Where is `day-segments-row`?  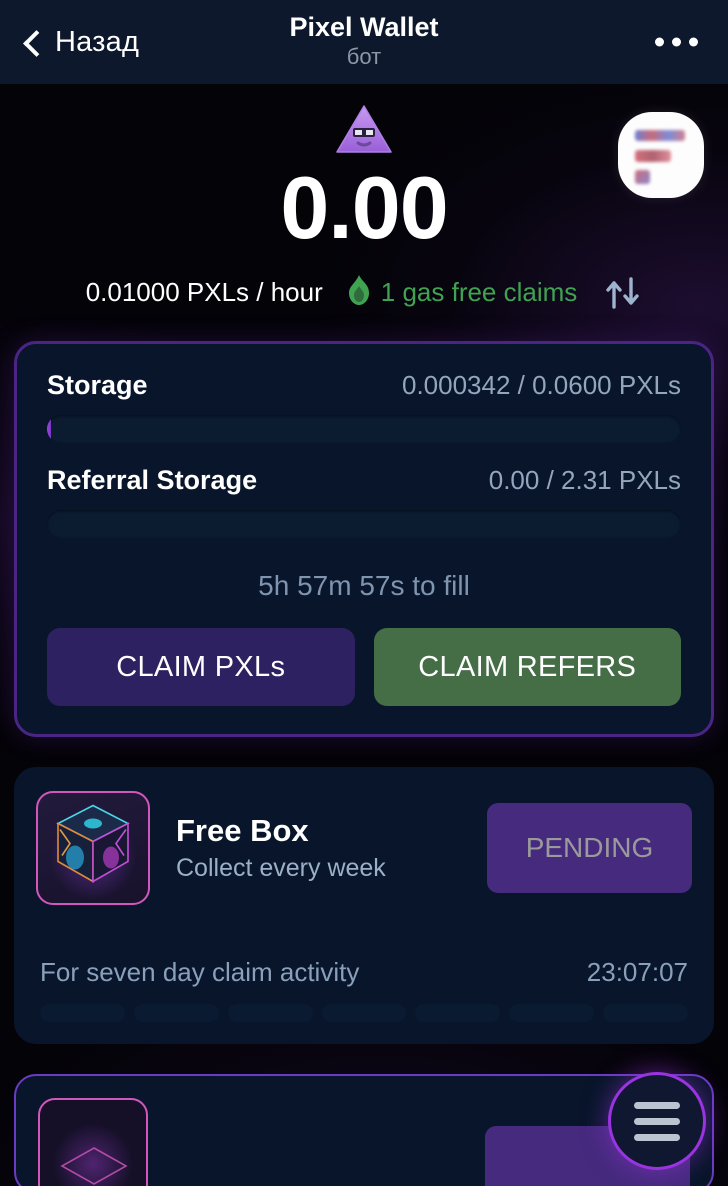
day-segments-row is located at coordinates (364, 1013).